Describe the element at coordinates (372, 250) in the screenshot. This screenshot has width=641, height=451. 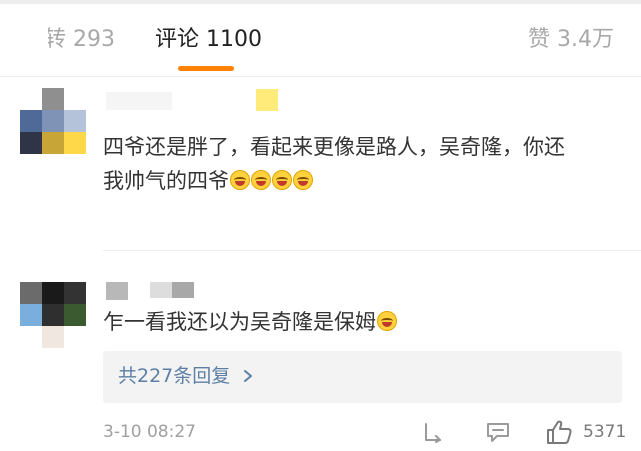
I see `comment-divider` at that location.